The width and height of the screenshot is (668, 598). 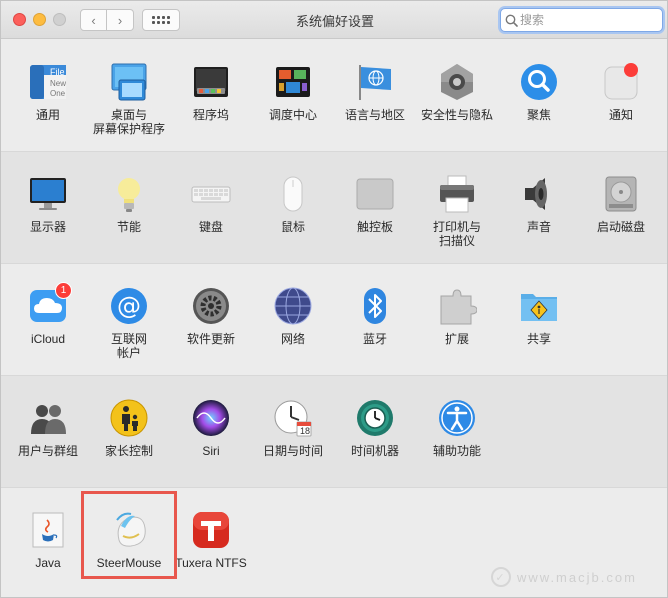 I want to click on show-all-button, so click(x=161, y=20).